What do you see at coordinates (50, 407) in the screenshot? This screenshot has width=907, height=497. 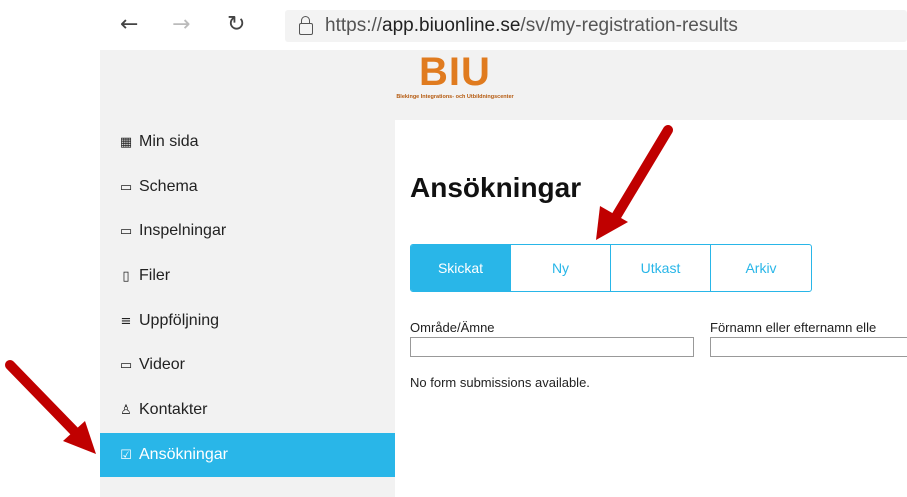 I see `arrow-to-ansokningar` at bounding box center [50, 407].